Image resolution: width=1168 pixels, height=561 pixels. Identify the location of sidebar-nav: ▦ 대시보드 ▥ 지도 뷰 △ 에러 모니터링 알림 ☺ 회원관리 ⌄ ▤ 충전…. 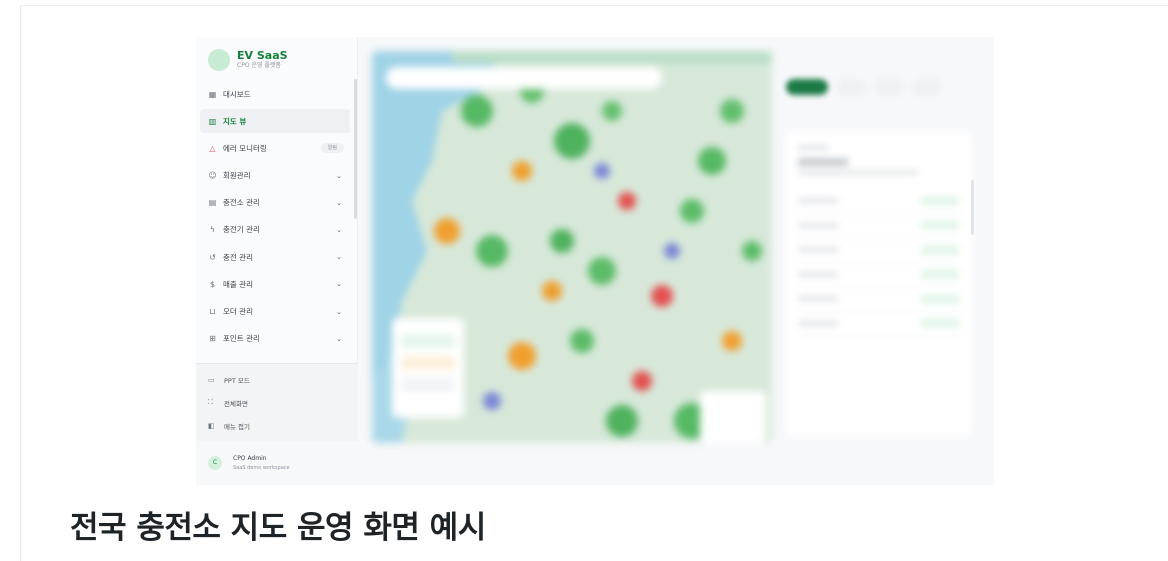
(275, 218).